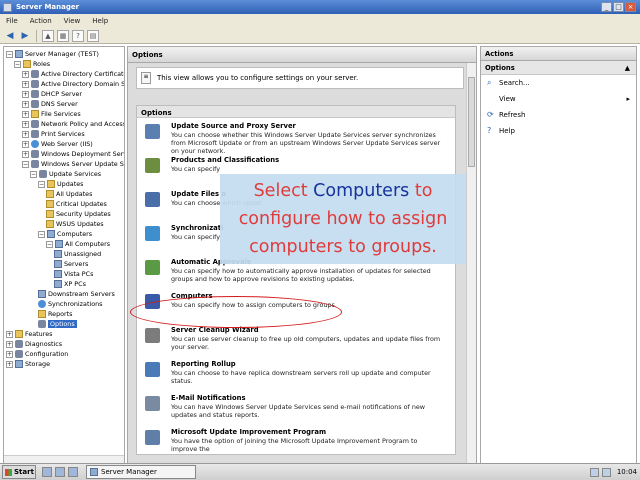  Describe the element at coordinates (65, 234) in the screenshot. I see `tree-node: − Computers` at that location.